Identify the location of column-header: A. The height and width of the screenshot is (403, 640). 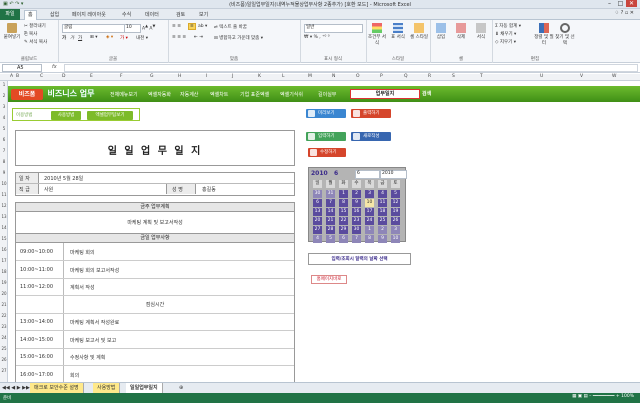
(11, 76).